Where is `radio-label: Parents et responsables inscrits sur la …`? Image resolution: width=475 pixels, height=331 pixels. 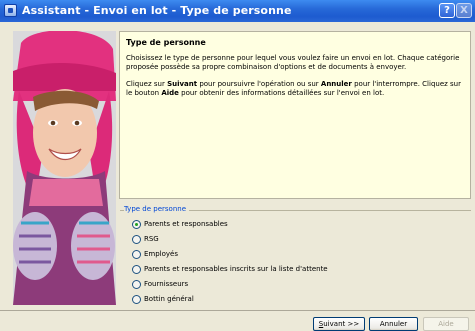
radio-label: Parents et responsables inscrits sur la … is located at coordinates (236, 269).